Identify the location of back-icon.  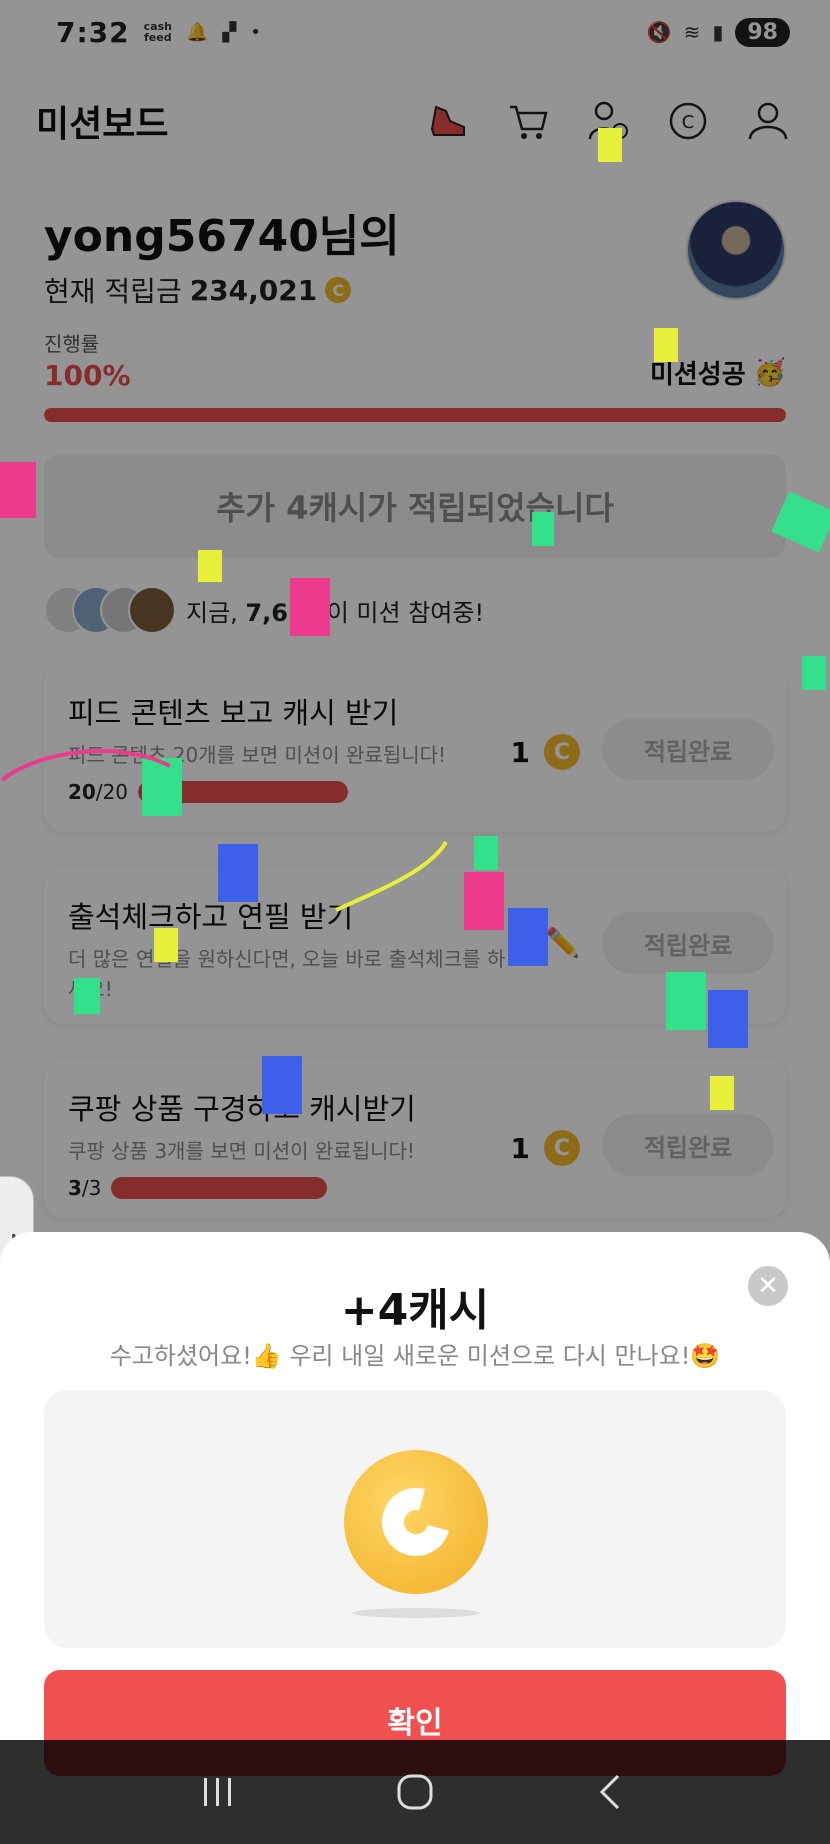
(609, 1792).